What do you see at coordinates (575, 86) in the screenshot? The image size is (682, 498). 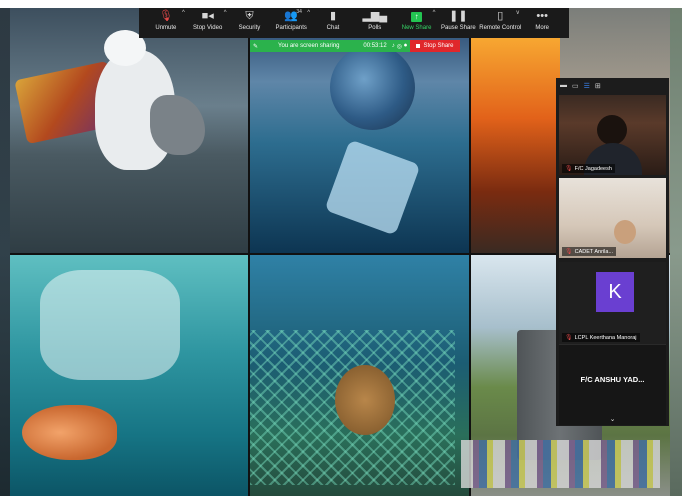 I see `single-view-icon: ▭` at bounding box center [575, 86].